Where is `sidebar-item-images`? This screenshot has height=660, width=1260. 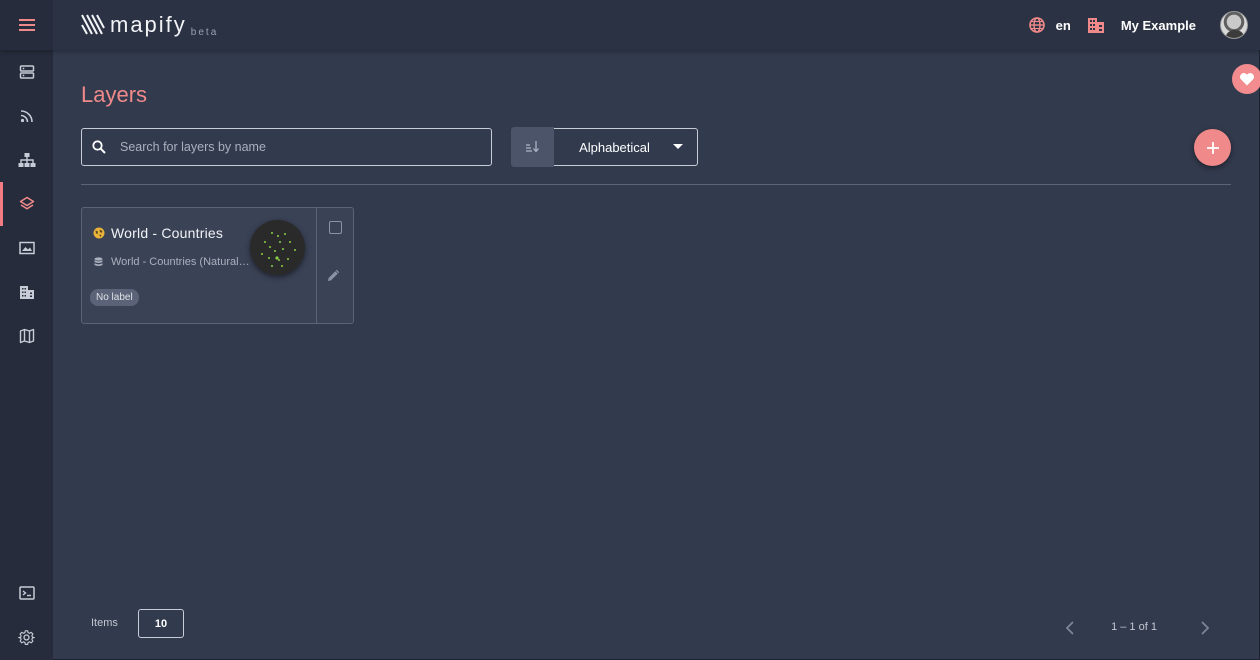
sidebar-item-images is located at coordinates (26, 248).